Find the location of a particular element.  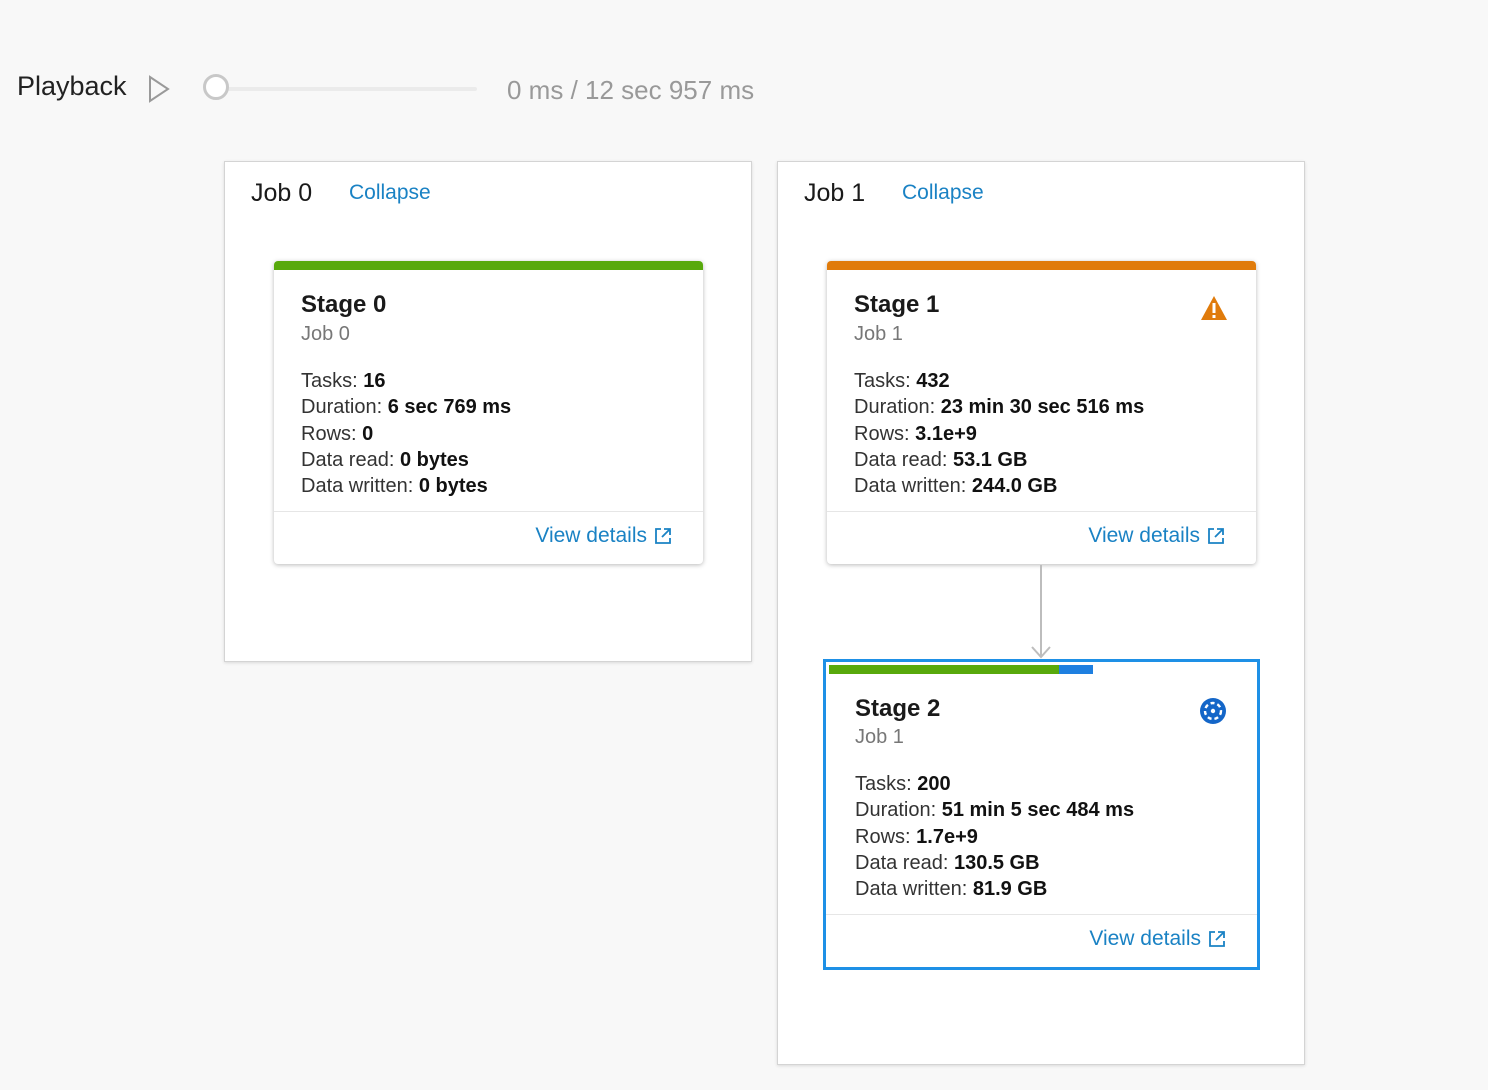

playback-slider is located at coordinates (340, 89).